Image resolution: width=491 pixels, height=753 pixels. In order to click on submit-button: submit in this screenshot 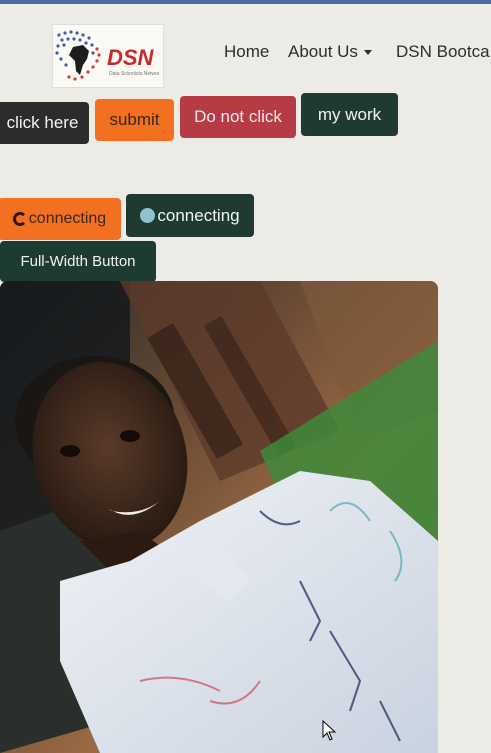, I will do `click(134, 120)`.